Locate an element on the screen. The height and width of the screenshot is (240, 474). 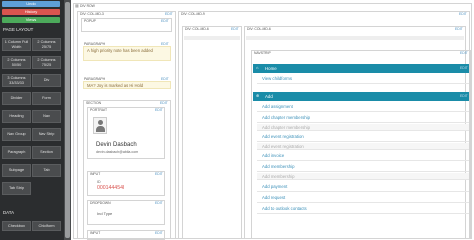
col-md-6a-tag: DIV: COL-MD-6 is located at coordinates (197, 29).